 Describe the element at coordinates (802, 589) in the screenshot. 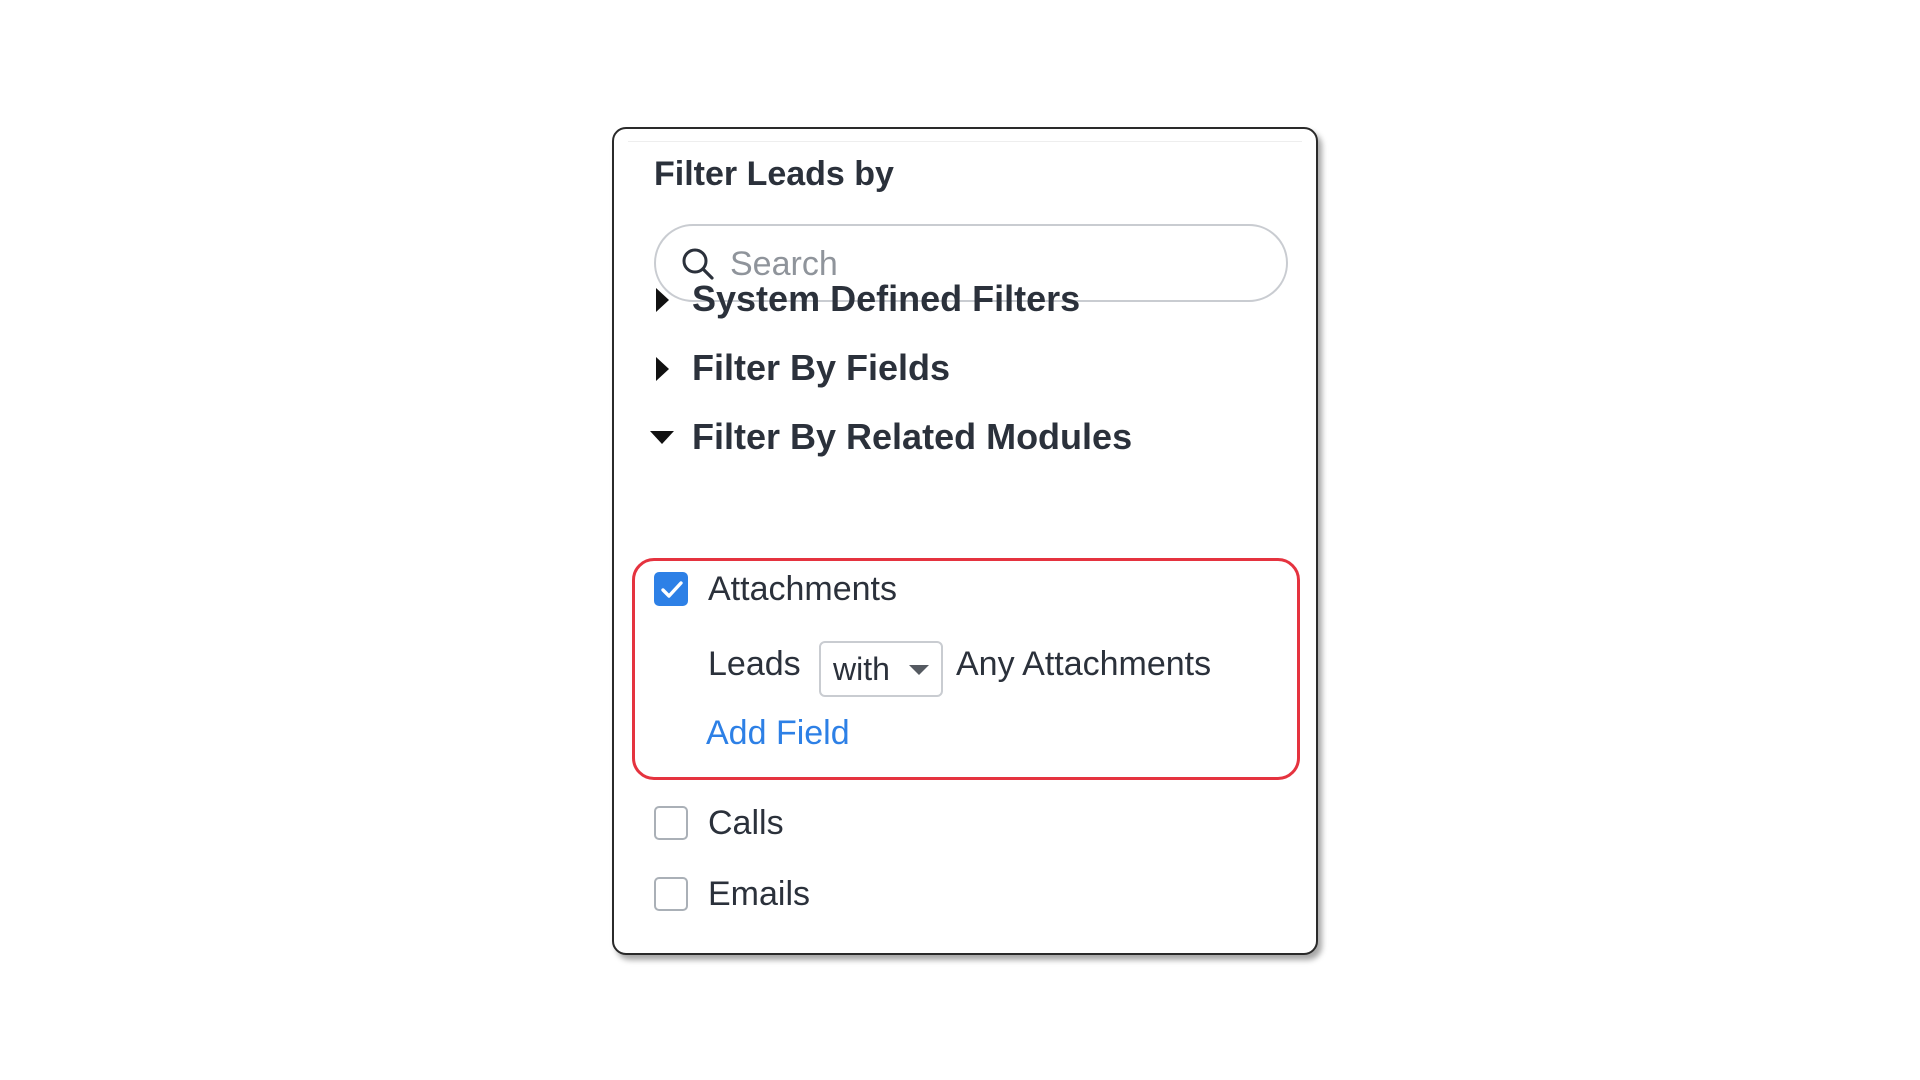

I see `attachments-label: Attachments` at that location.